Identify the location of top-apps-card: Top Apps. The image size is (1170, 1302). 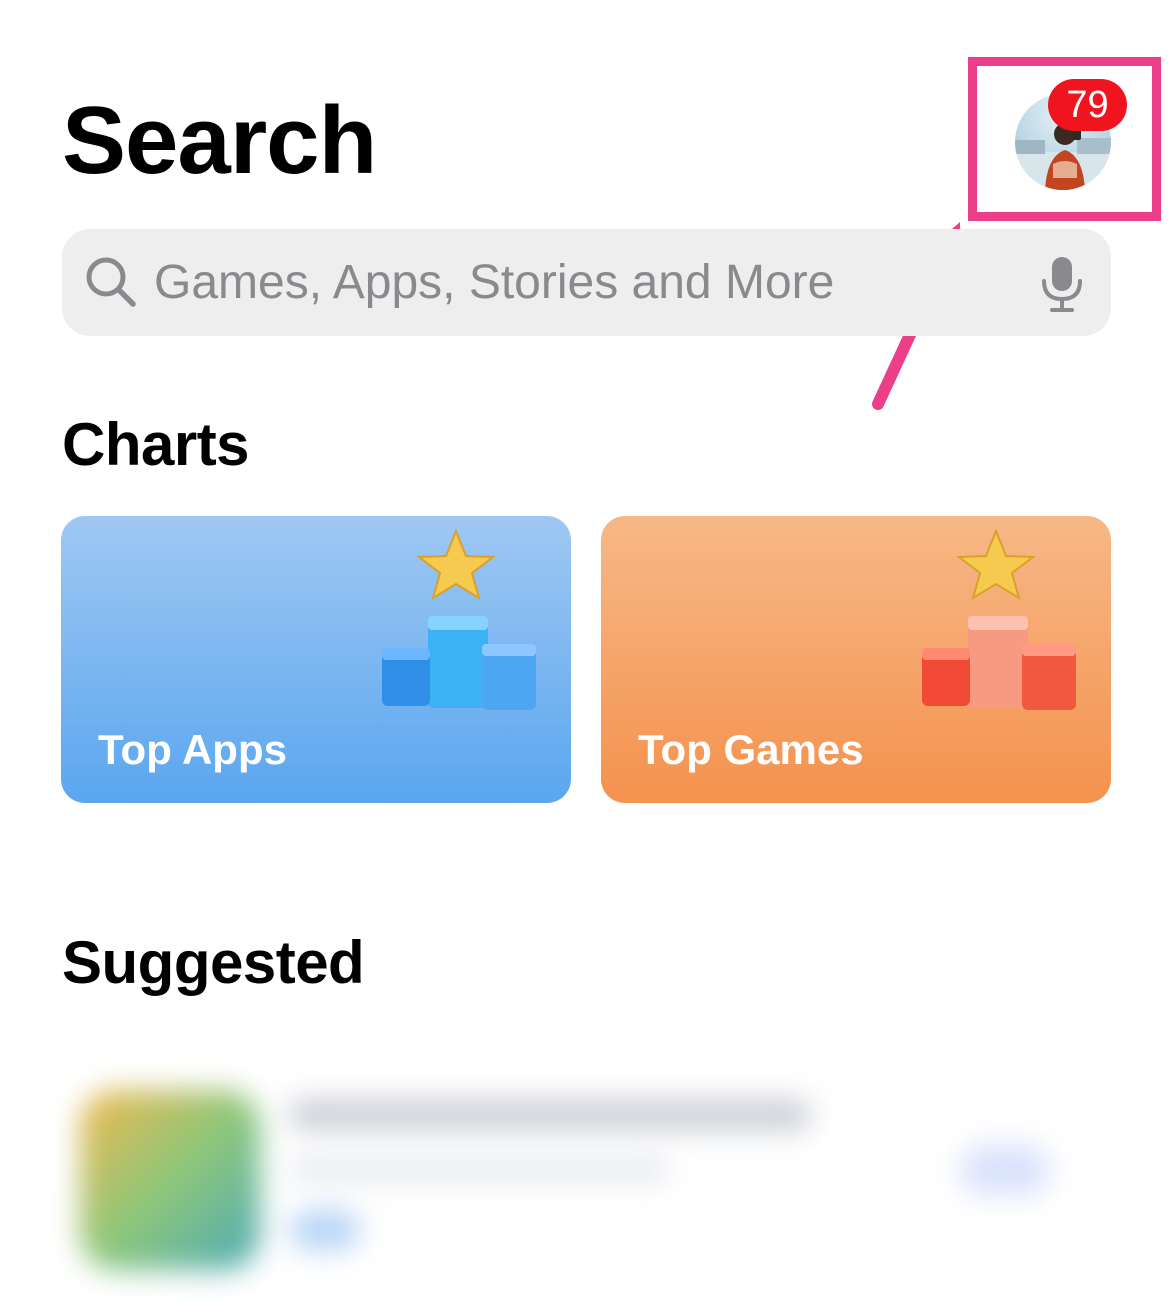
(316, 659).